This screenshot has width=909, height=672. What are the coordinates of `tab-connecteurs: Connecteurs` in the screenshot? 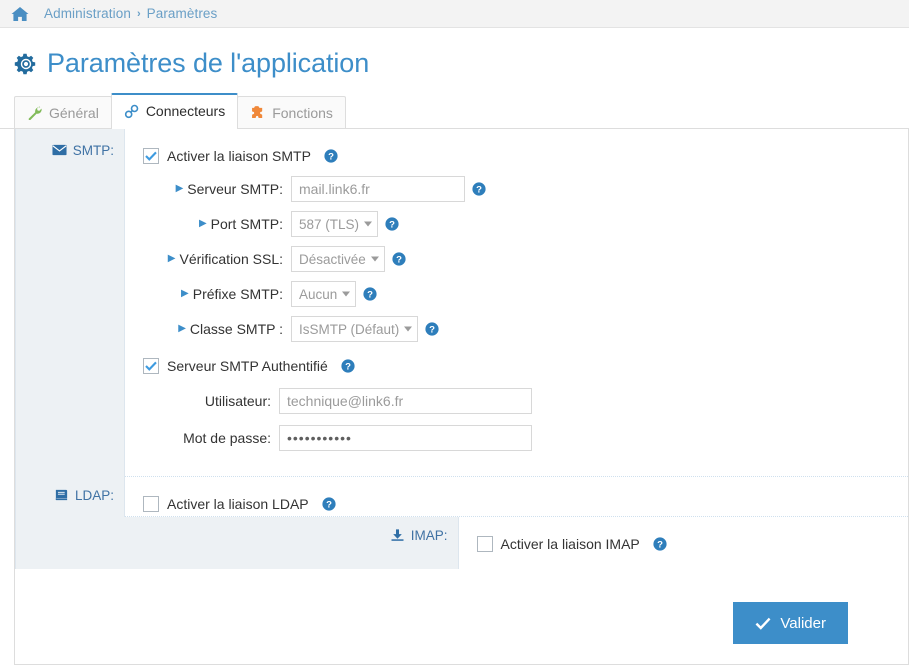 It's located at (174, 111).